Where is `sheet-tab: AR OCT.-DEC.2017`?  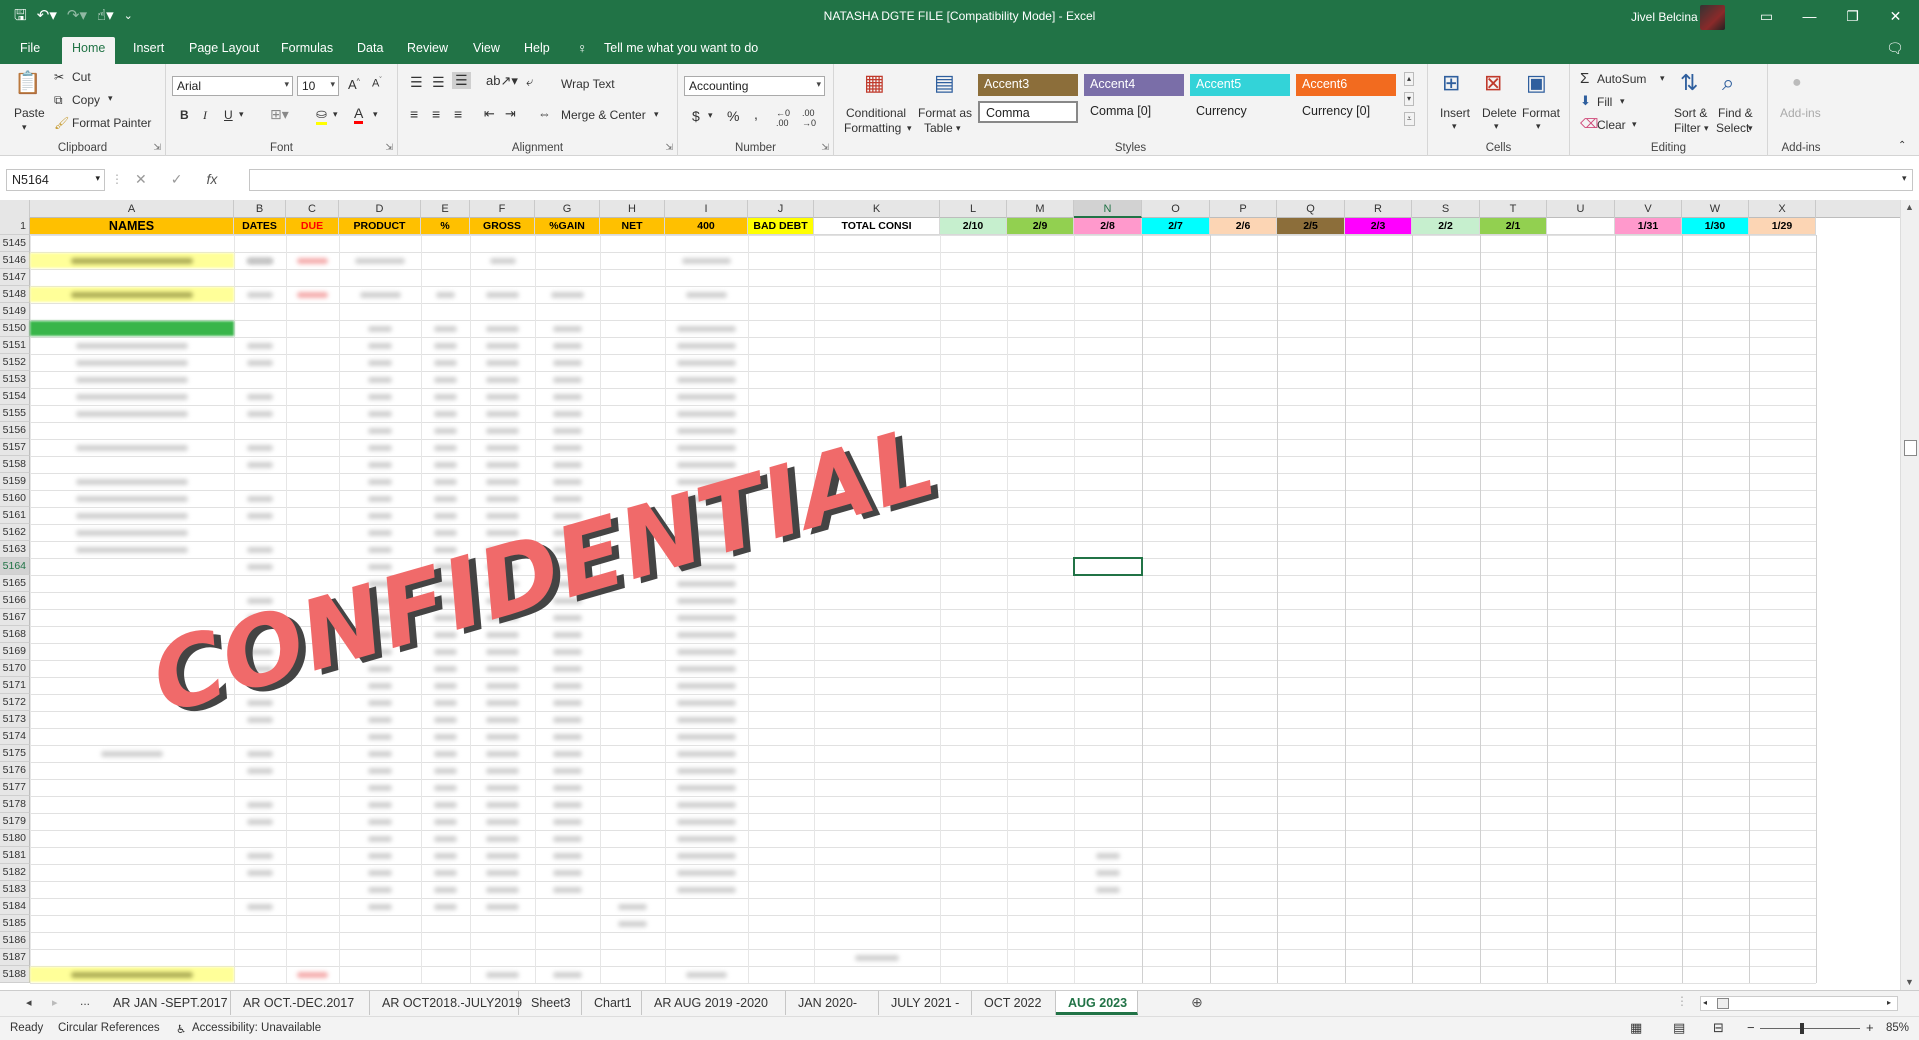 sheet-tab: AR OCT.-DEC.2017 is located at coordinates (300, 1003).